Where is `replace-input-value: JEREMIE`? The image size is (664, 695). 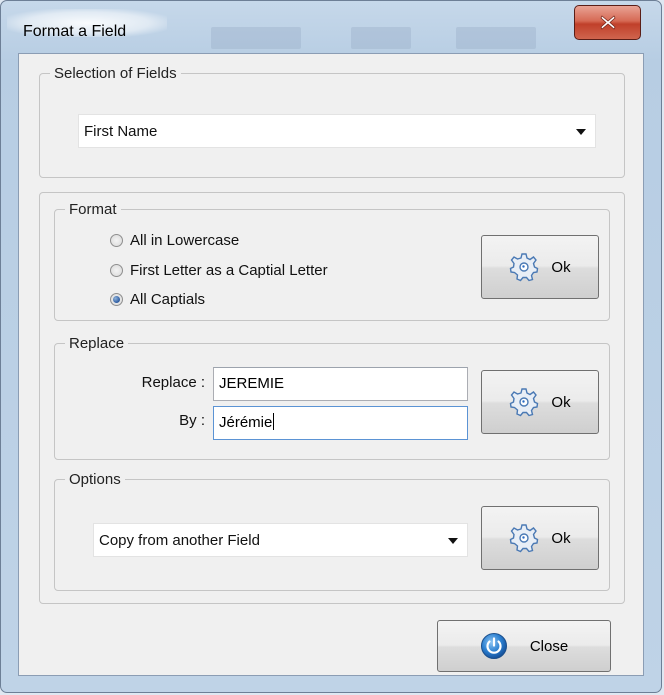 replace-input-value: JEREMIE is located at coordinates (252, 383).